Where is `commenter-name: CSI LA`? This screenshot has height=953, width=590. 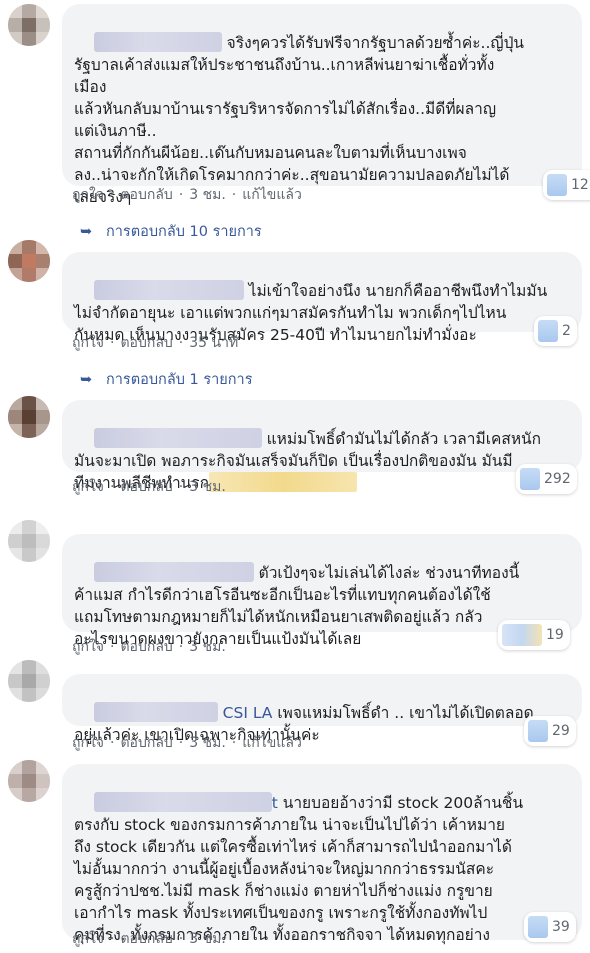
commenter-name: CSI LA is located at coordinates (248, 713).